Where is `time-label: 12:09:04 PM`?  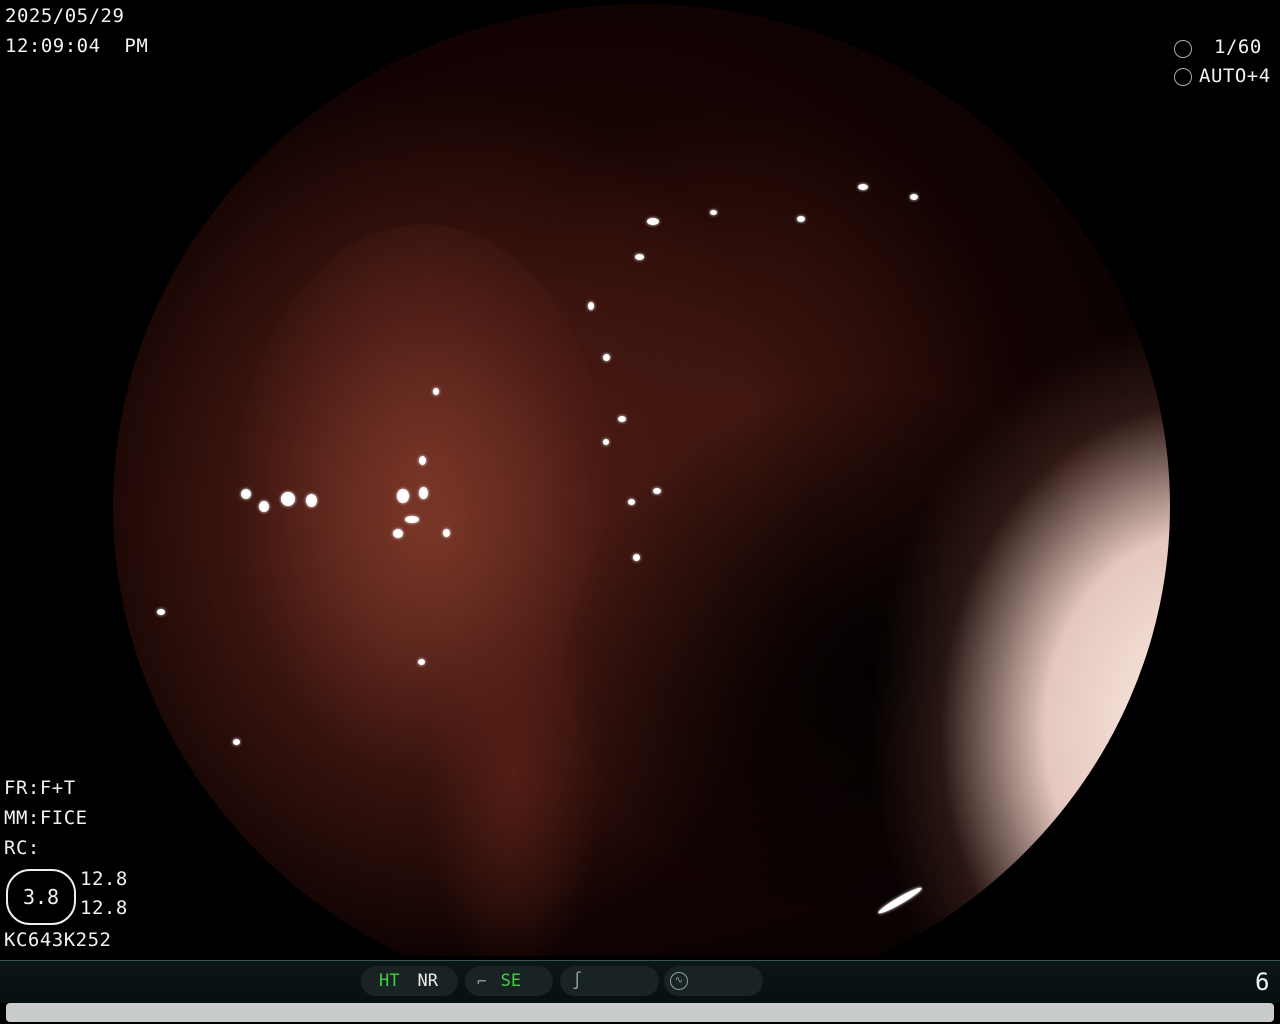
time-label: 12:09:04 PM is located at coordinates (77, 46).